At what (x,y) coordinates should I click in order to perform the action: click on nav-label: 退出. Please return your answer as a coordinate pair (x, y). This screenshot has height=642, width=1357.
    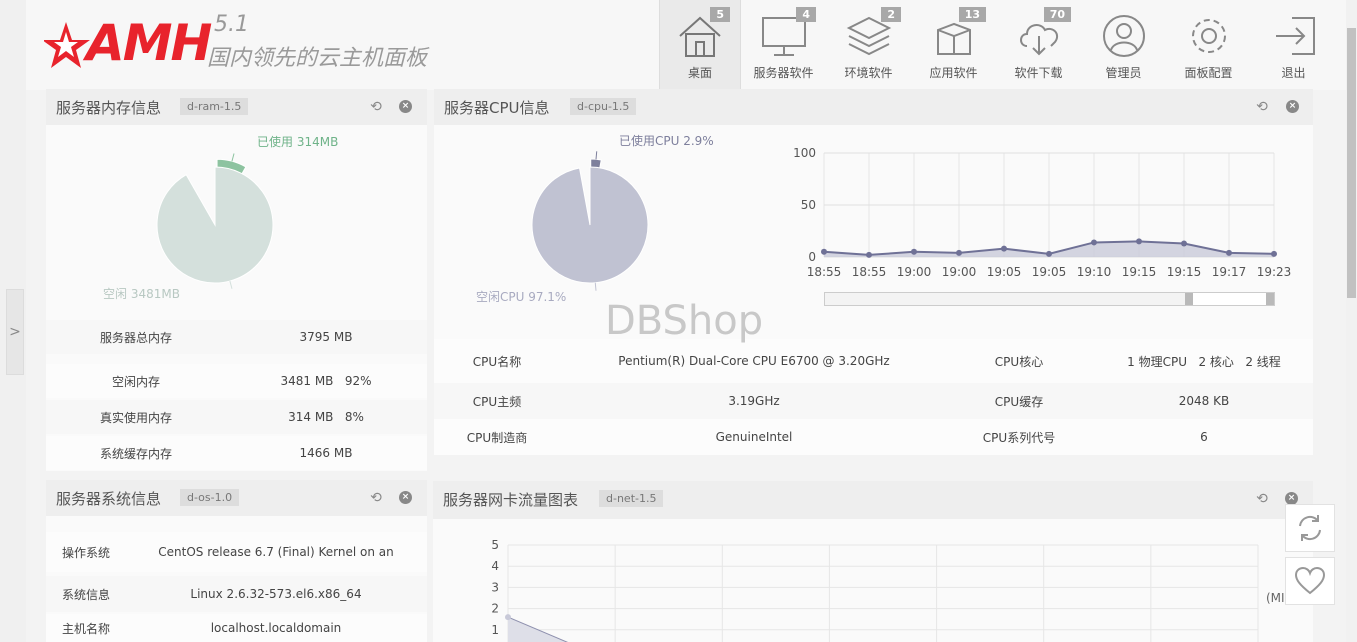
    Looking at the image, I should click on (1293, 73).